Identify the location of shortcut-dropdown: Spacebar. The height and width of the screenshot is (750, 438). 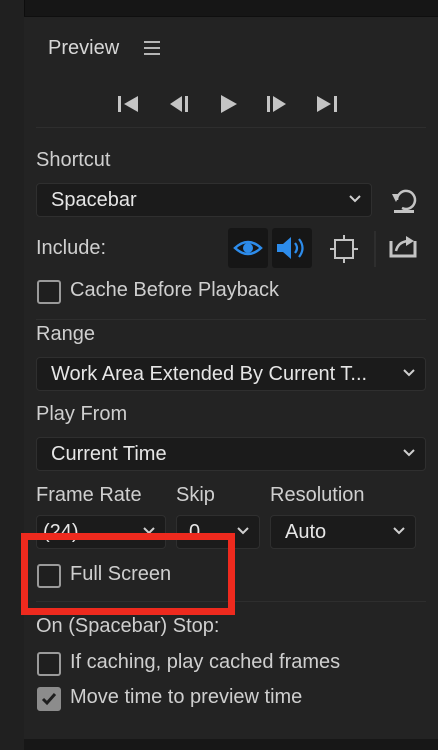
(204, 200).